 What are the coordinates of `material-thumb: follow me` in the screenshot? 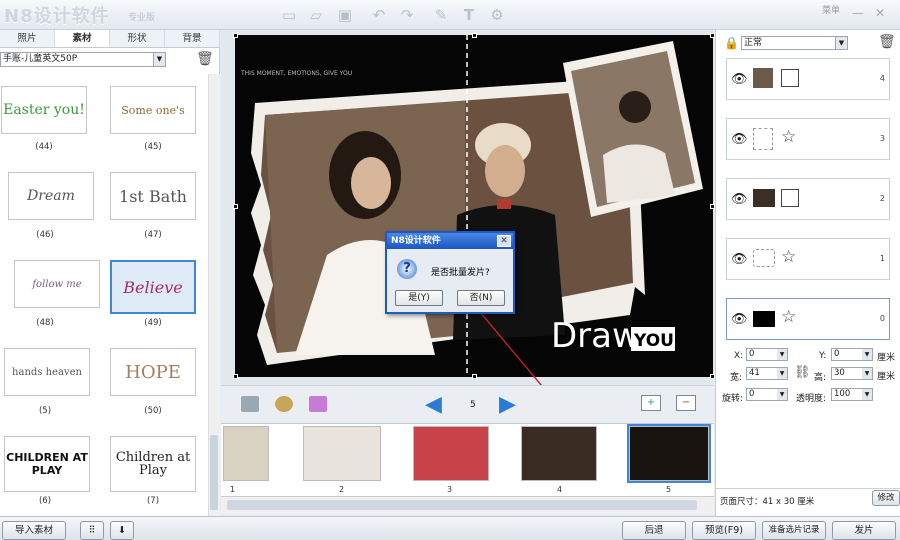 It's located at (57, 284).